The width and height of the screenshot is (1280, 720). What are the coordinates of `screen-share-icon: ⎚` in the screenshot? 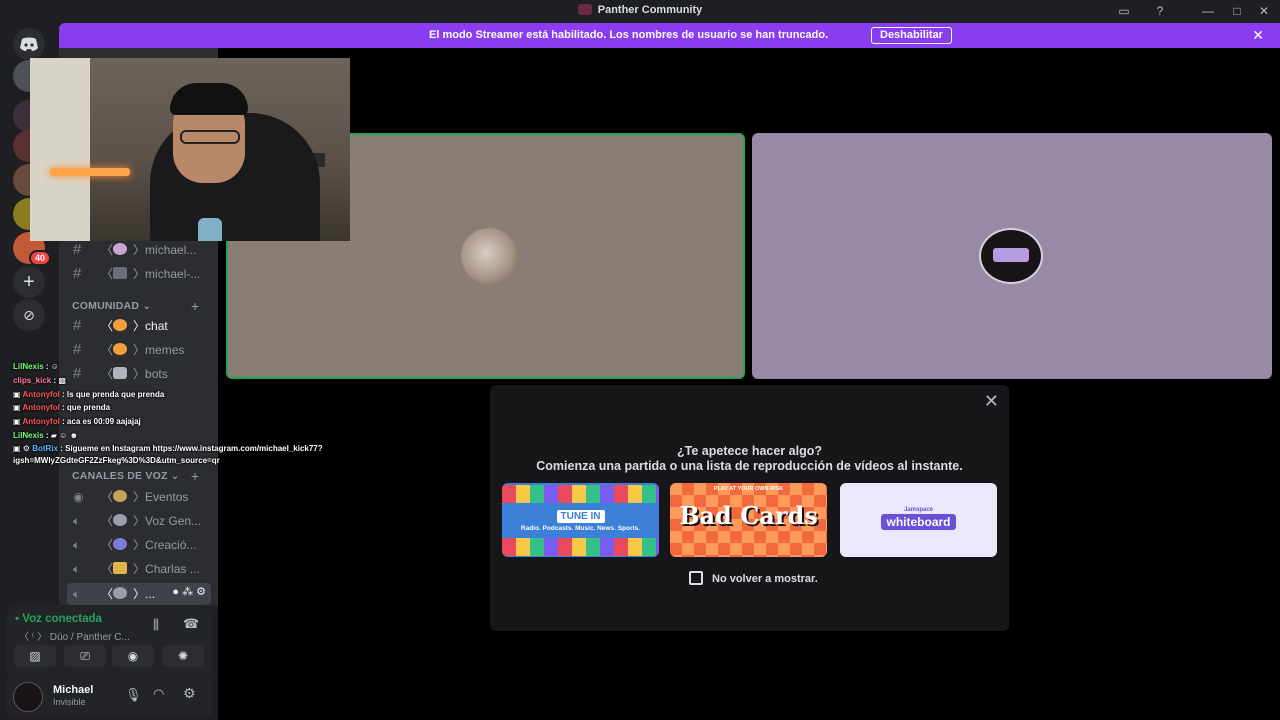 It's located at (85, 656).